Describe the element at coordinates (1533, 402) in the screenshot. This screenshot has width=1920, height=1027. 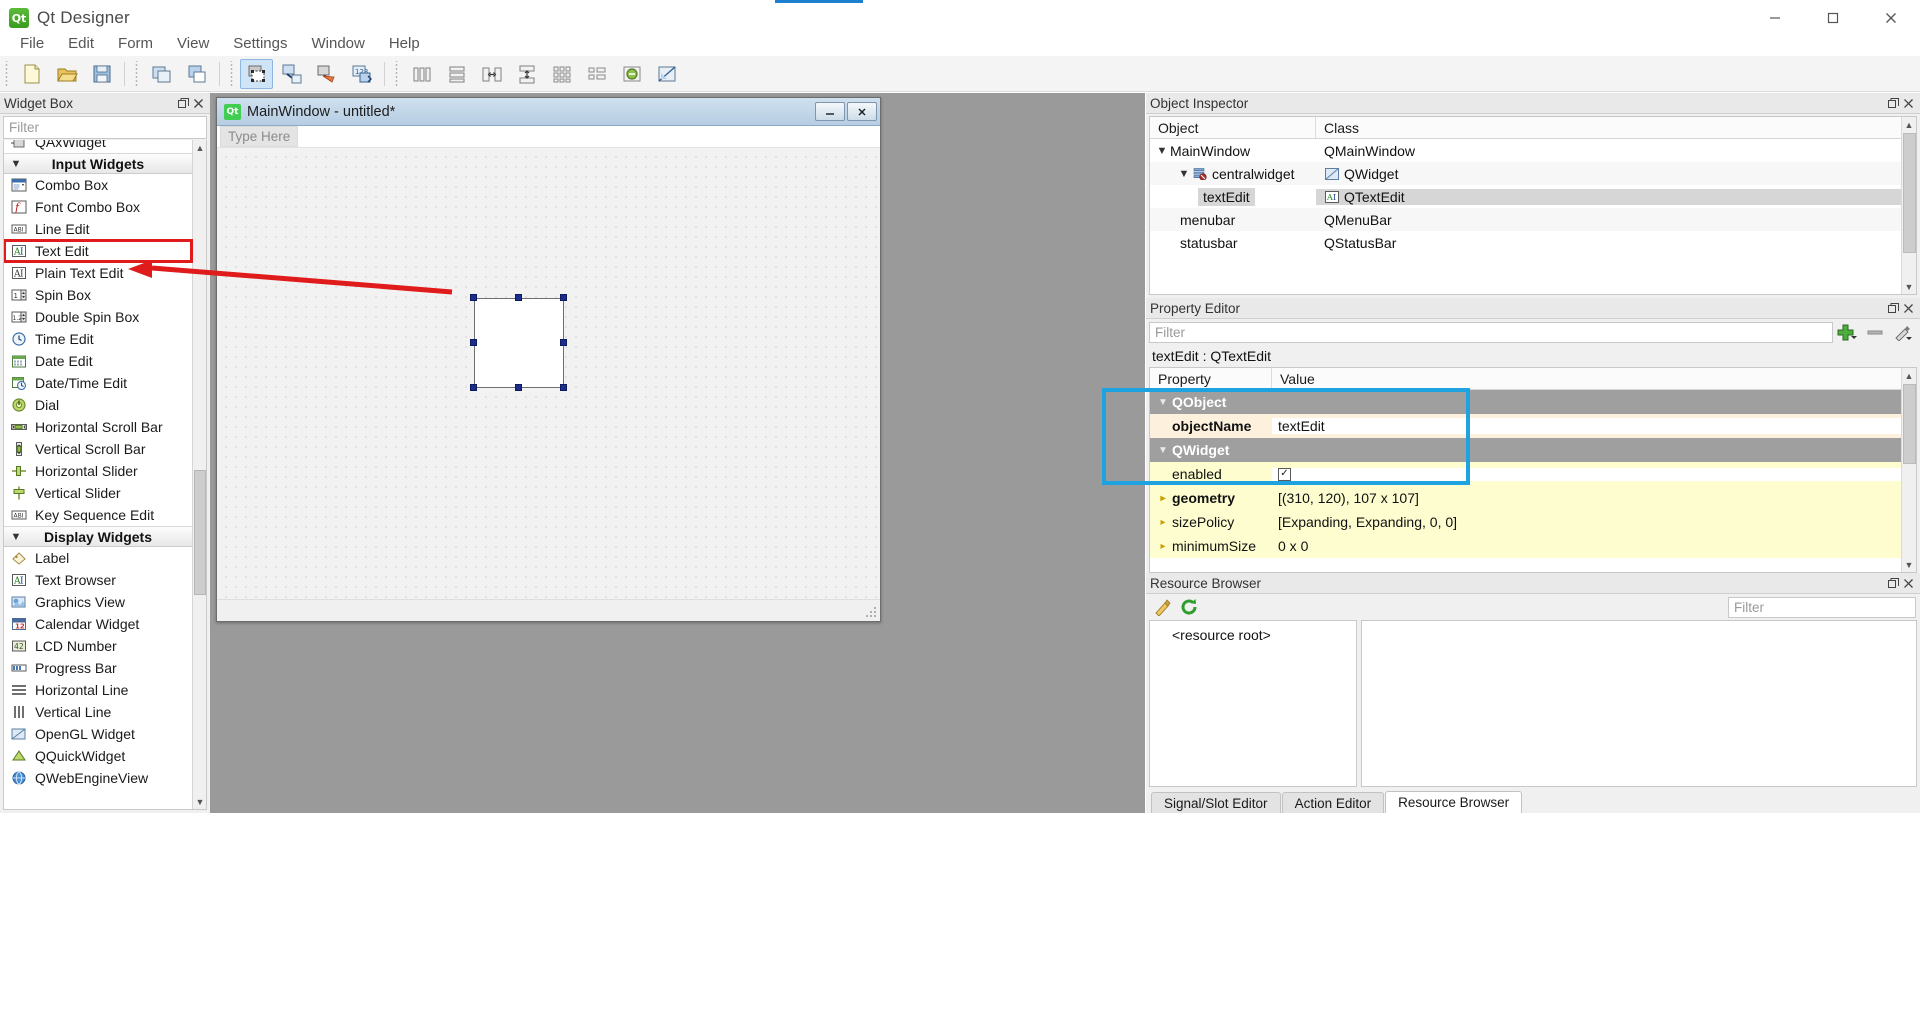
I see `property-group-qobject: ▼ QObject` at that location.